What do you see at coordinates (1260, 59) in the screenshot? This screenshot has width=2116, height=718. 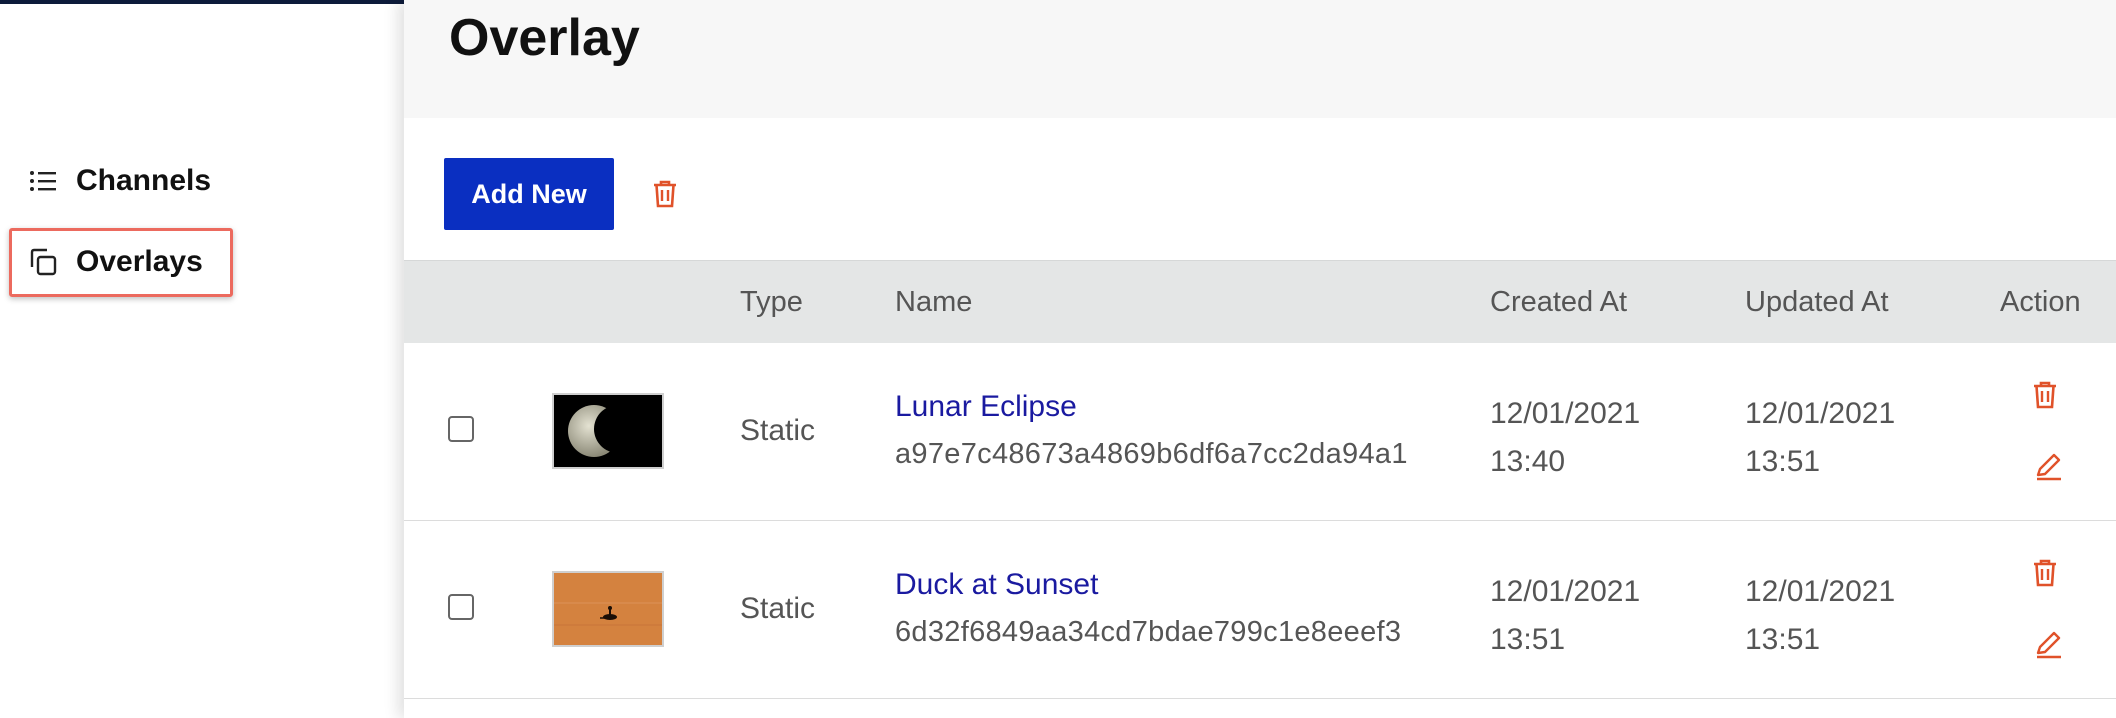 I see `page-header: Overlay` at bounding box center [1260, 59].